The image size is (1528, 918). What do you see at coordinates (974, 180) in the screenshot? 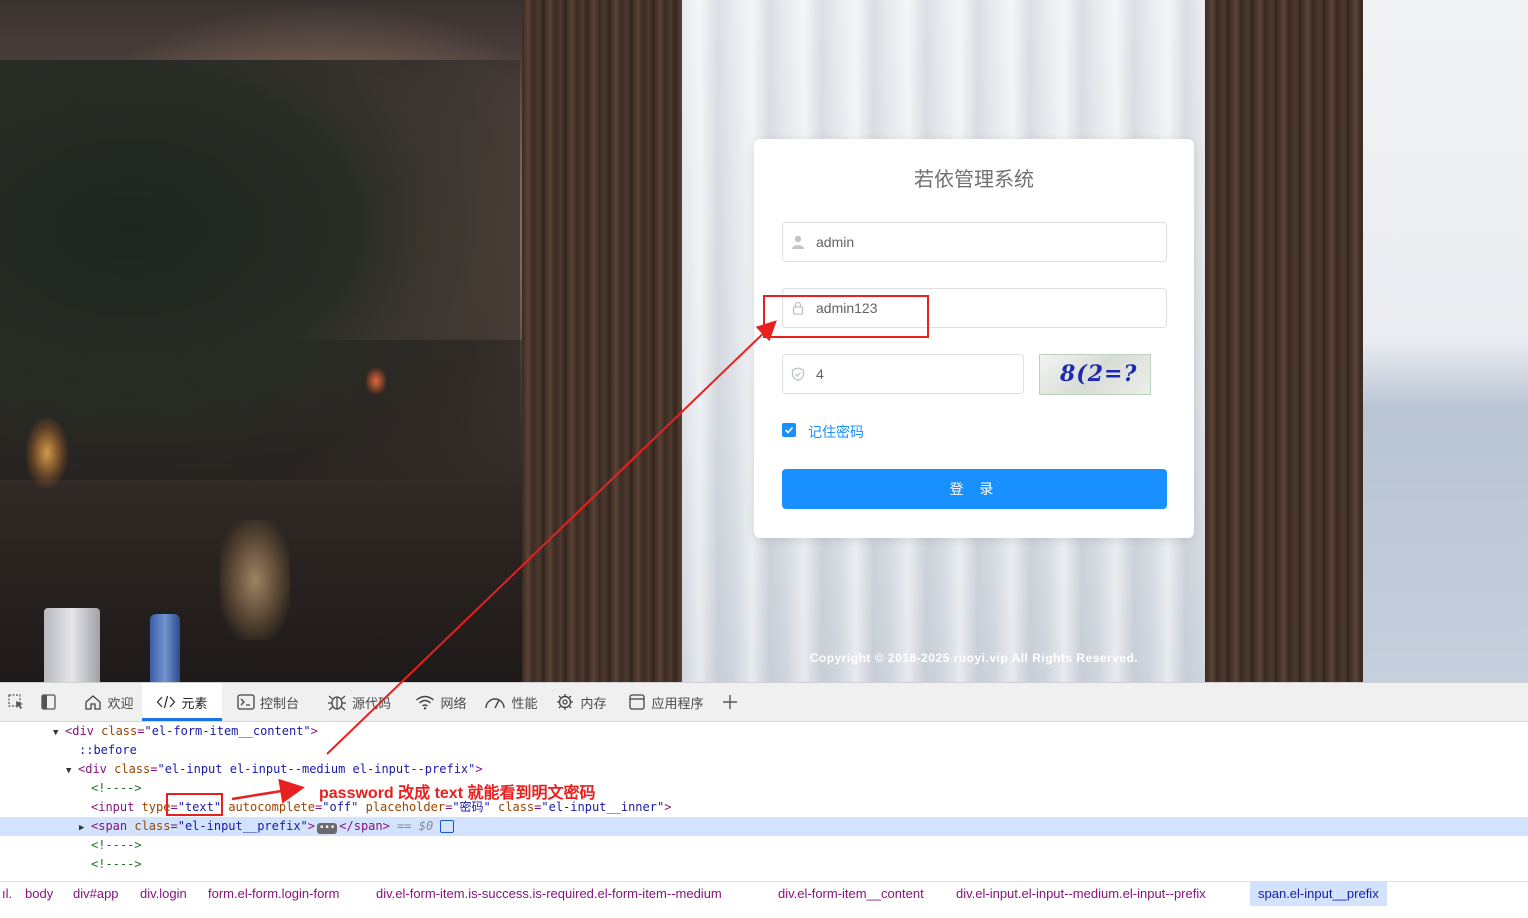
I see `login-title: 若依管理系统` at bounding box center [974, 180].